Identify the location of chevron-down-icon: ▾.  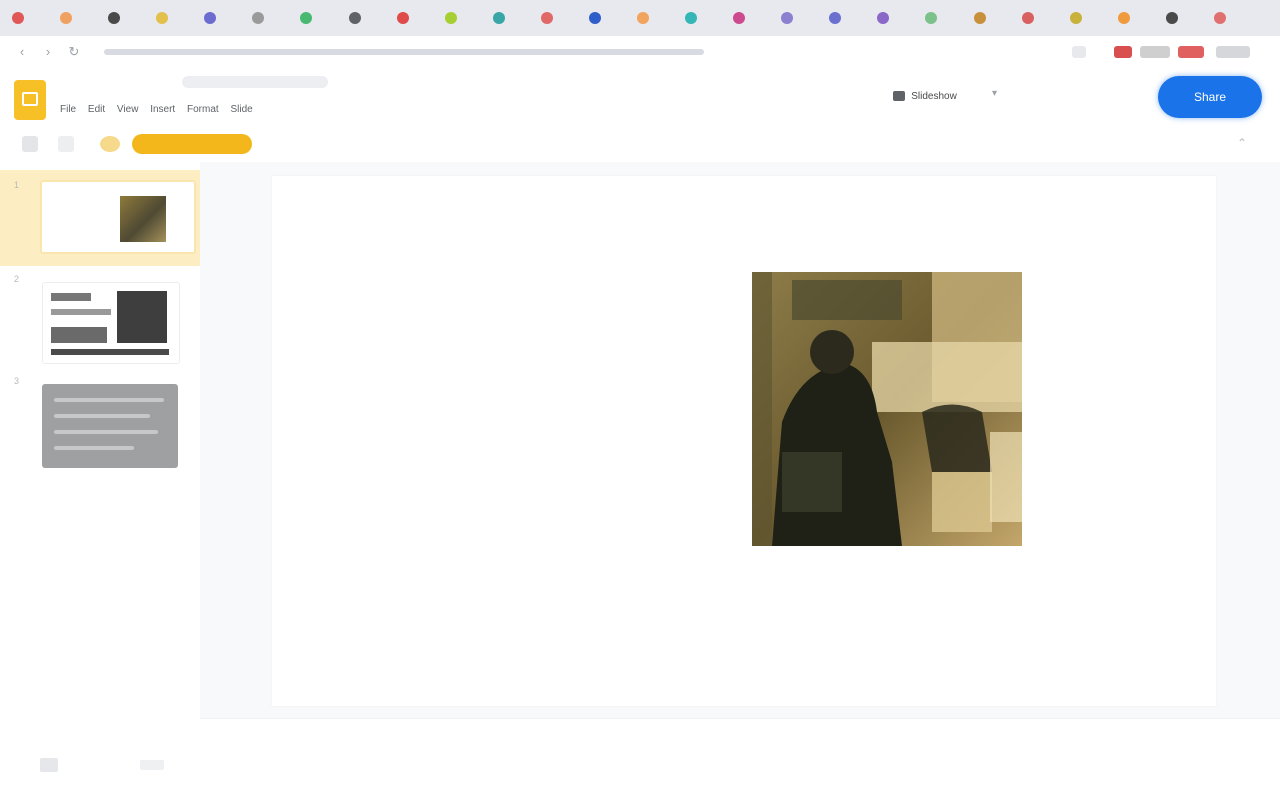
(998, 93).